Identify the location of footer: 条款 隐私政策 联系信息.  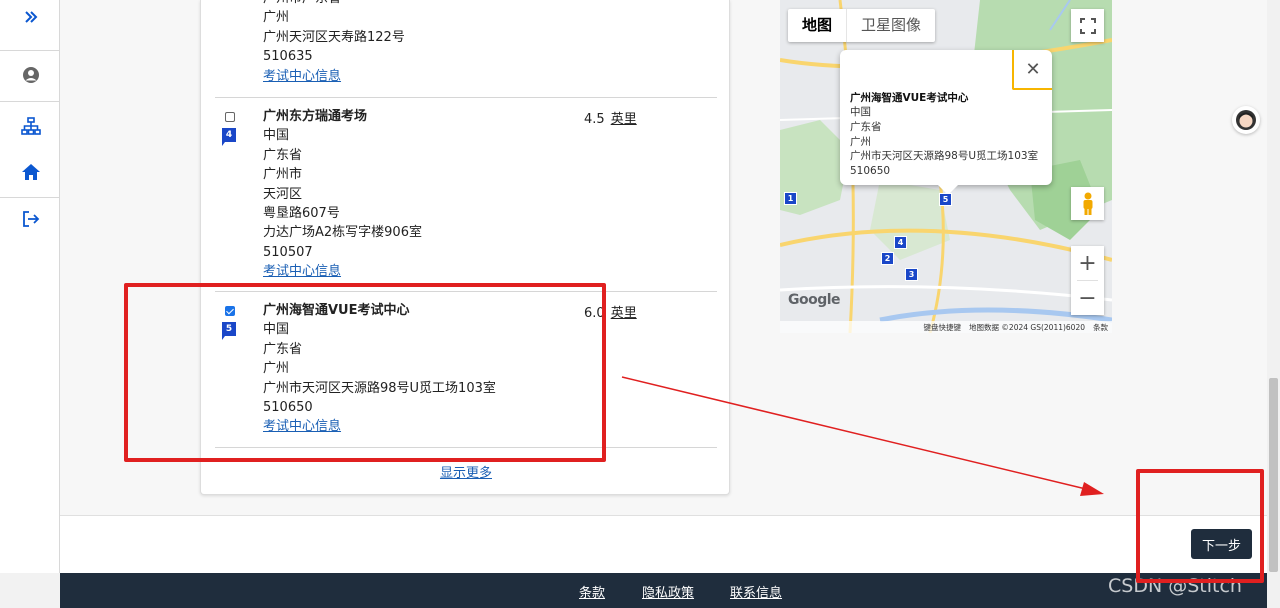
(663, 590).